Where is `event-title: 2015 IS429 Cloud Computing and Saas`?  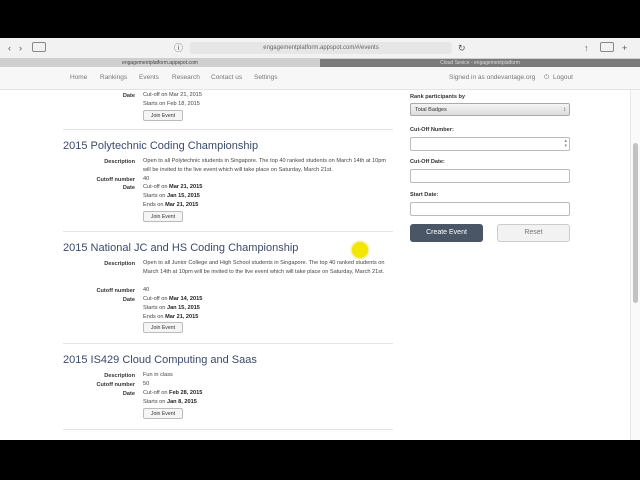
event-title: 2015 IS429 Cloud Computing and Saas is located at coordinates (160, 360).